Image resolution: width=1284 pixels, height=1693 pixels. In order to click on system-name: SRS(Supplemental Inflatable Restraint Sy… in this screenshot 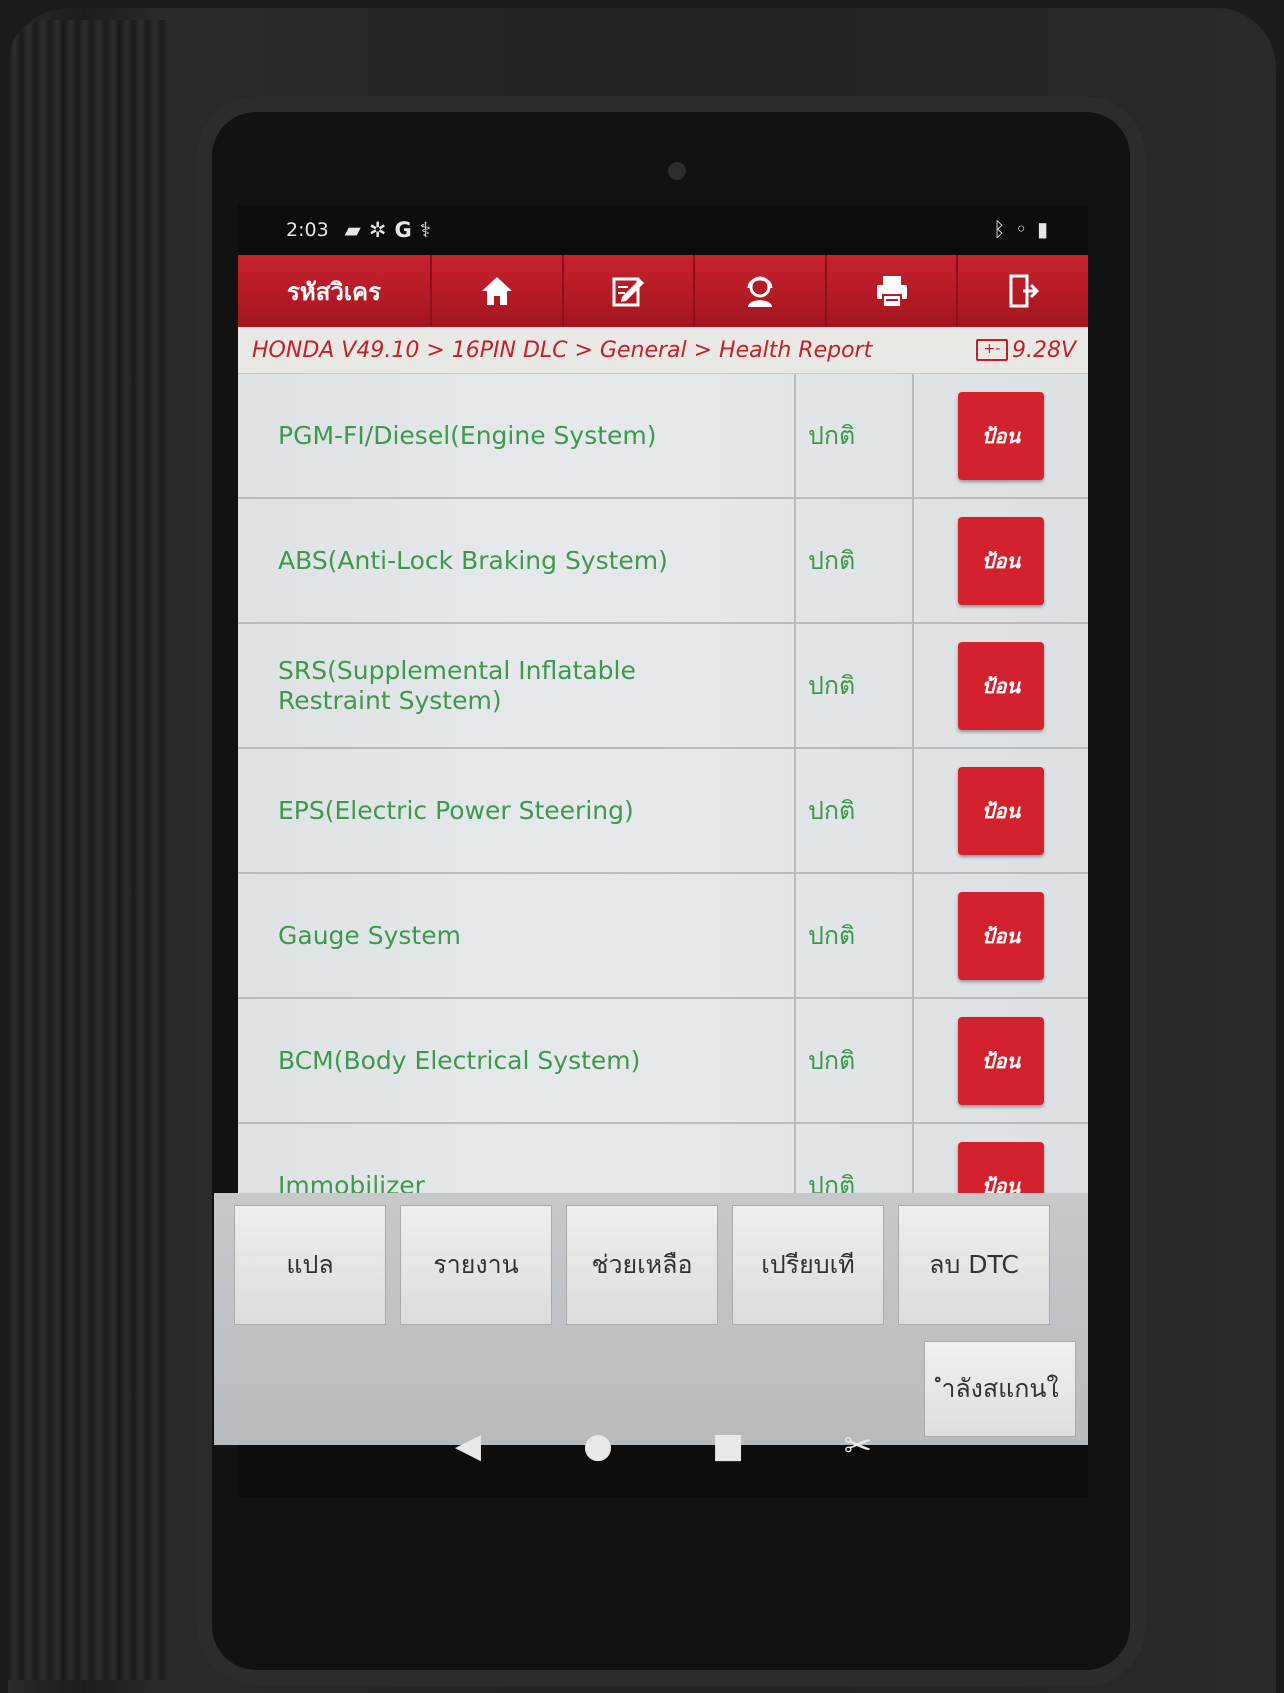, I will do `click(517, 685)`.